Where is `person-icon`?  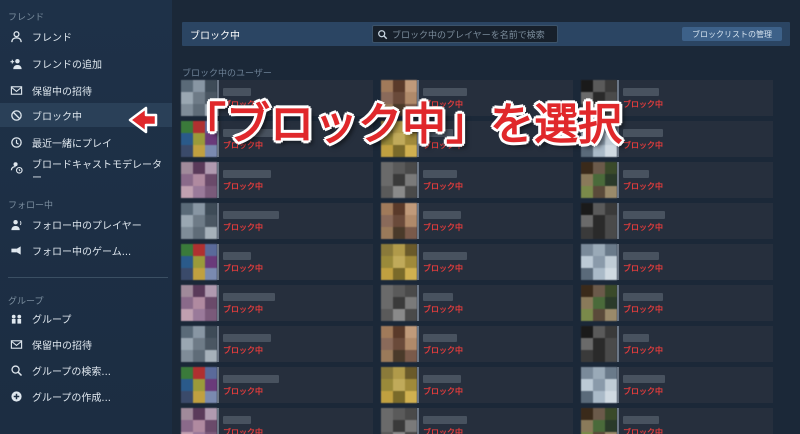 person-icon is located at coordinates (16, 36).